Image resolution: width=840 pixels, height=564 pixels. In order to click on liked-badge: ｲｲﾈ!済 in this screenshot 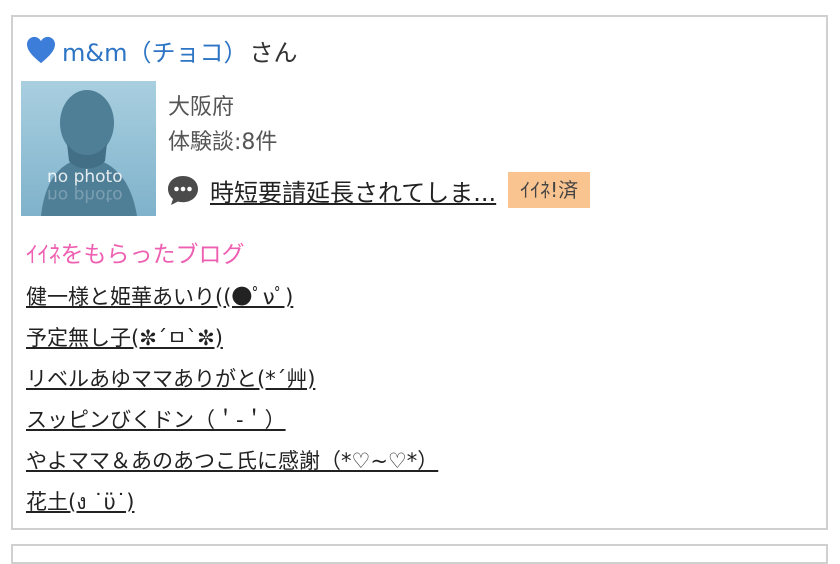, I will do `click(549, 190)`.